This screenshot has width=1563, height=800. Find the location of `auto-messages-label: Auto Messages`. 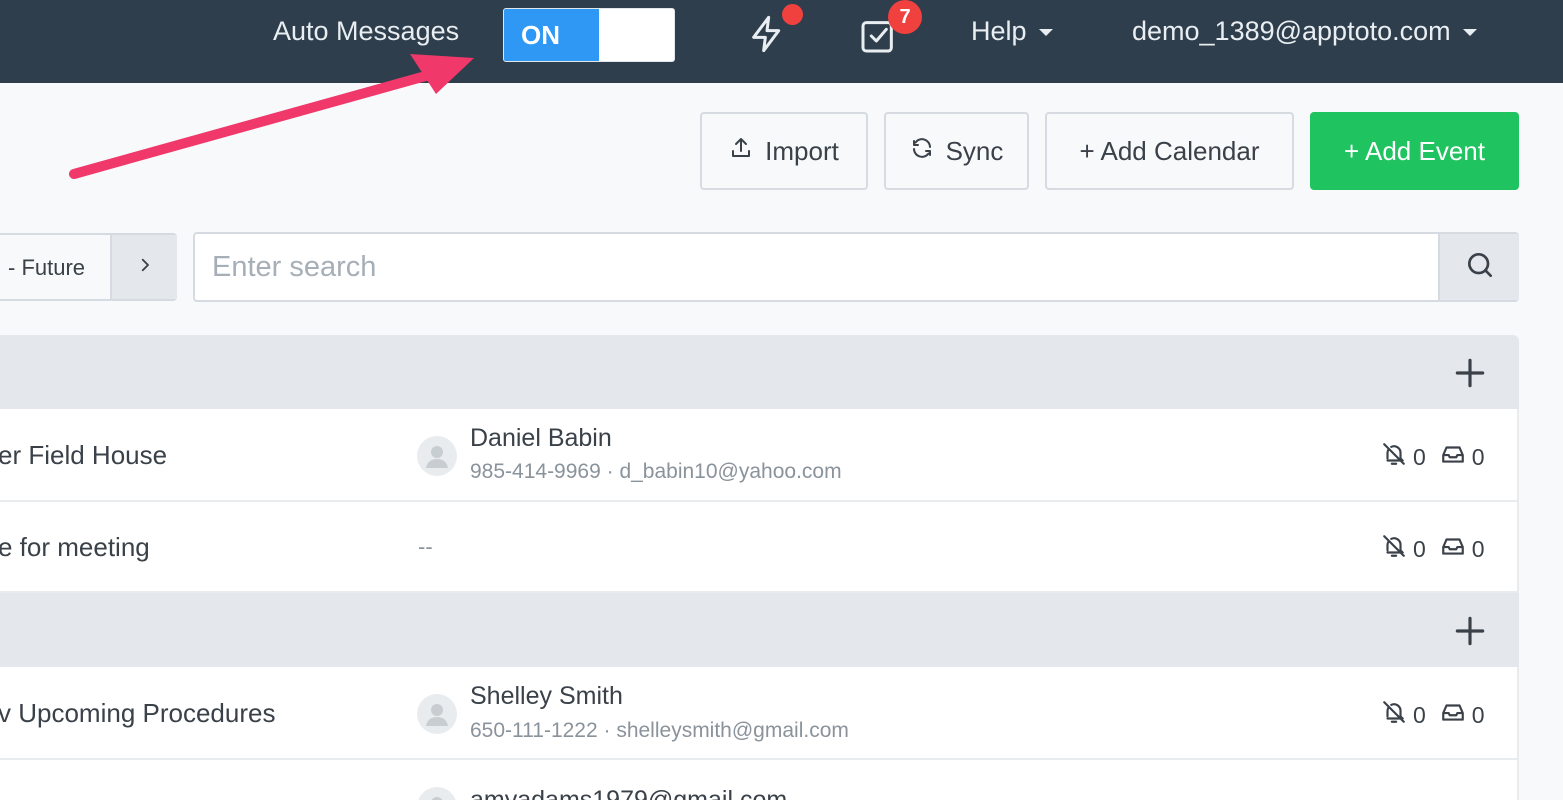

auto-messages-label: Auto Messages is located at coordinates (366, 31).